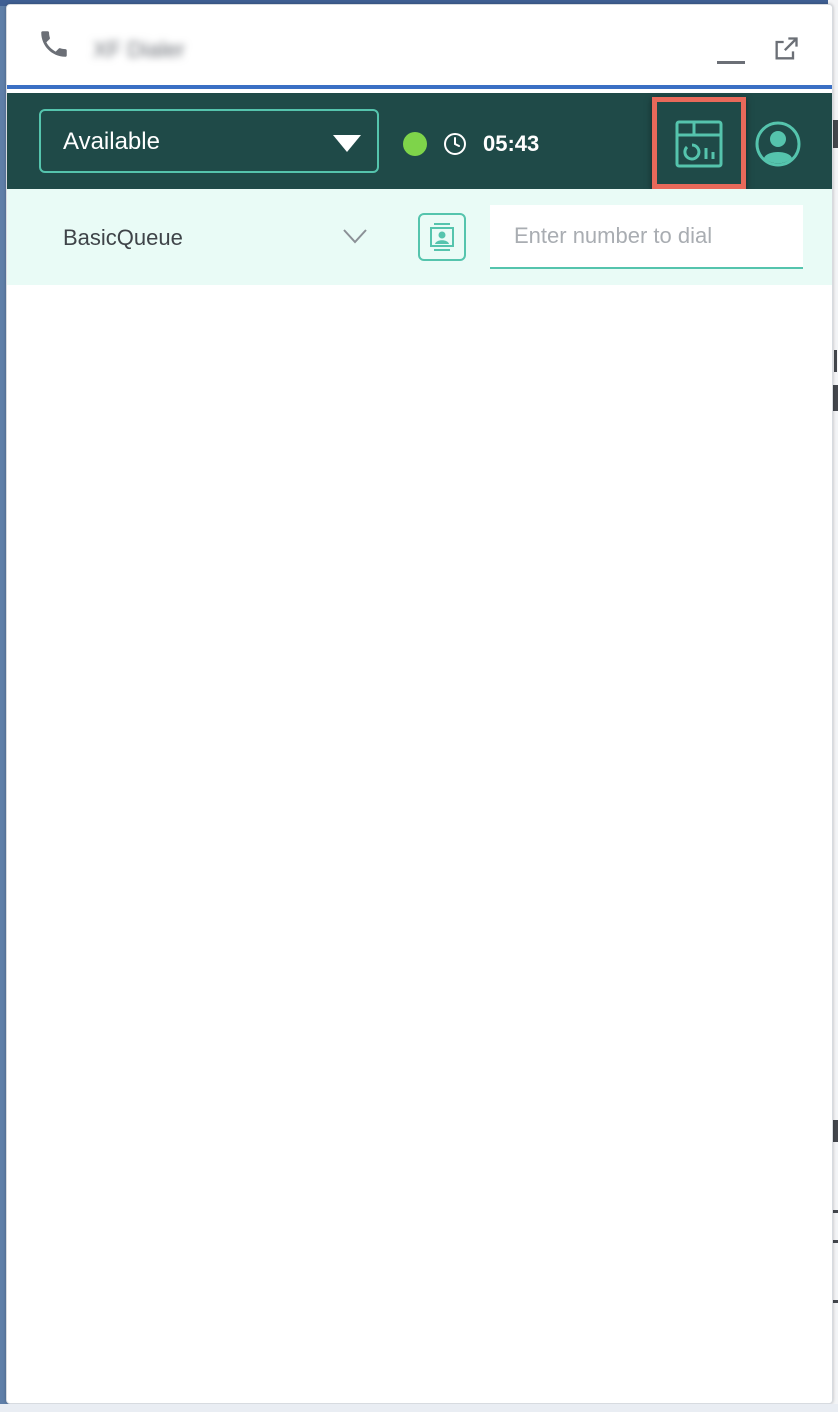 The image size is (838, 1412). What do you see at coordinates (731, 62) in the screenshot?
I see `minimize-icon` at bounding box center [731, 62].